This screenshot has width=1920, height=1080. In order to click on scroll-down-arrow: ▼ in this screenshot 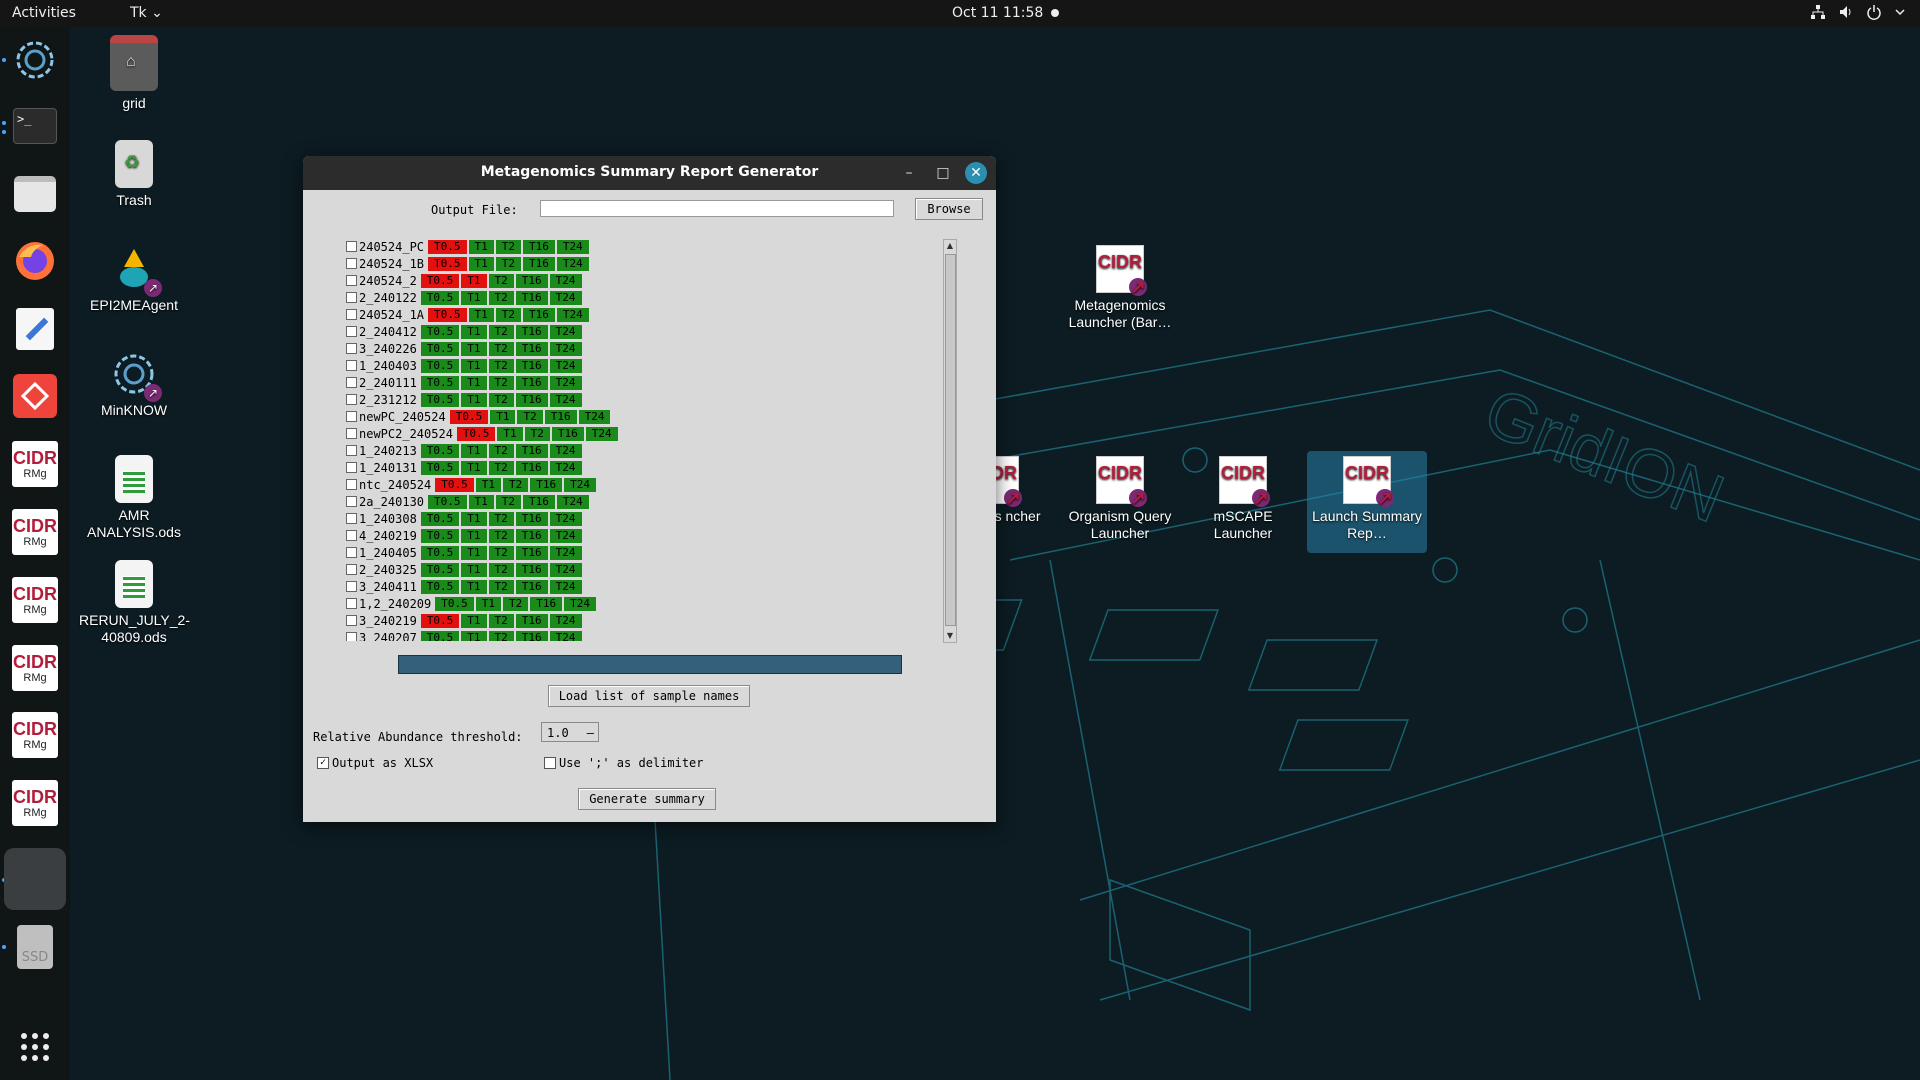, I will do `click(950, 636)`.